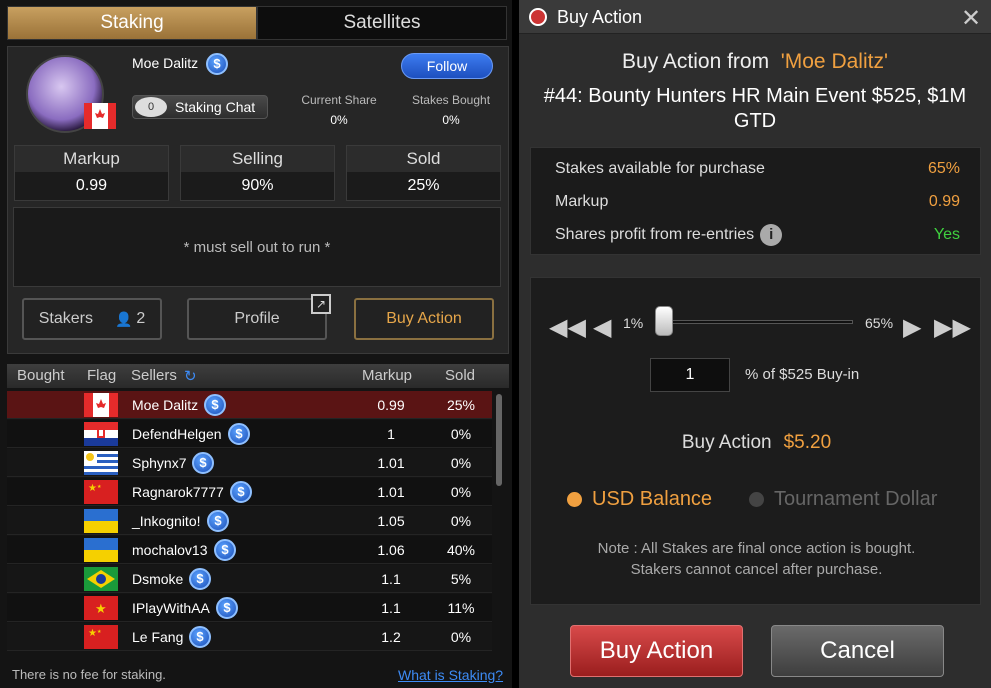 The width and height of the screenshot is (991, 688). What do you see at coordinates (391, 434) in the screenshot?
I see `row-markup: 1` at bounding box center [391, 434].